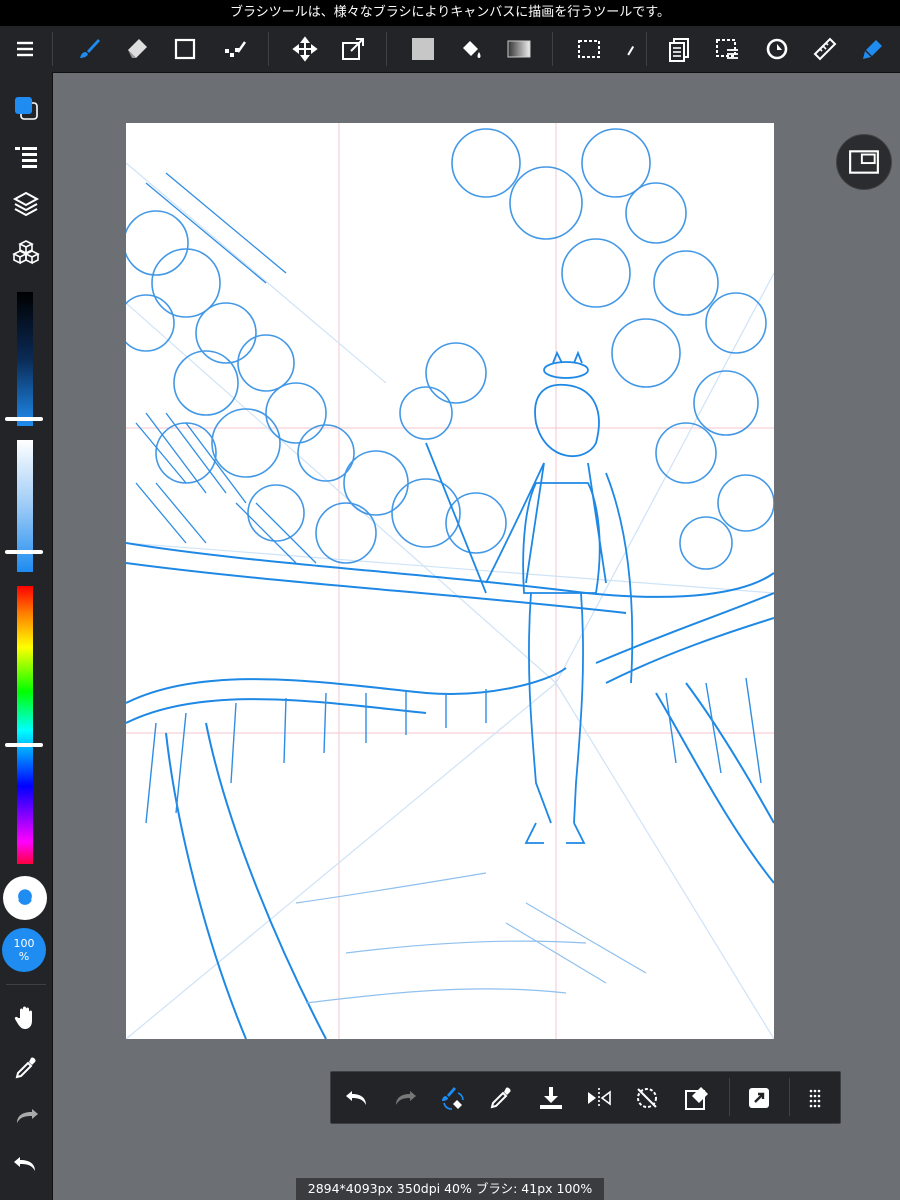  I want to click on text-tool-button, so click(873, 49).